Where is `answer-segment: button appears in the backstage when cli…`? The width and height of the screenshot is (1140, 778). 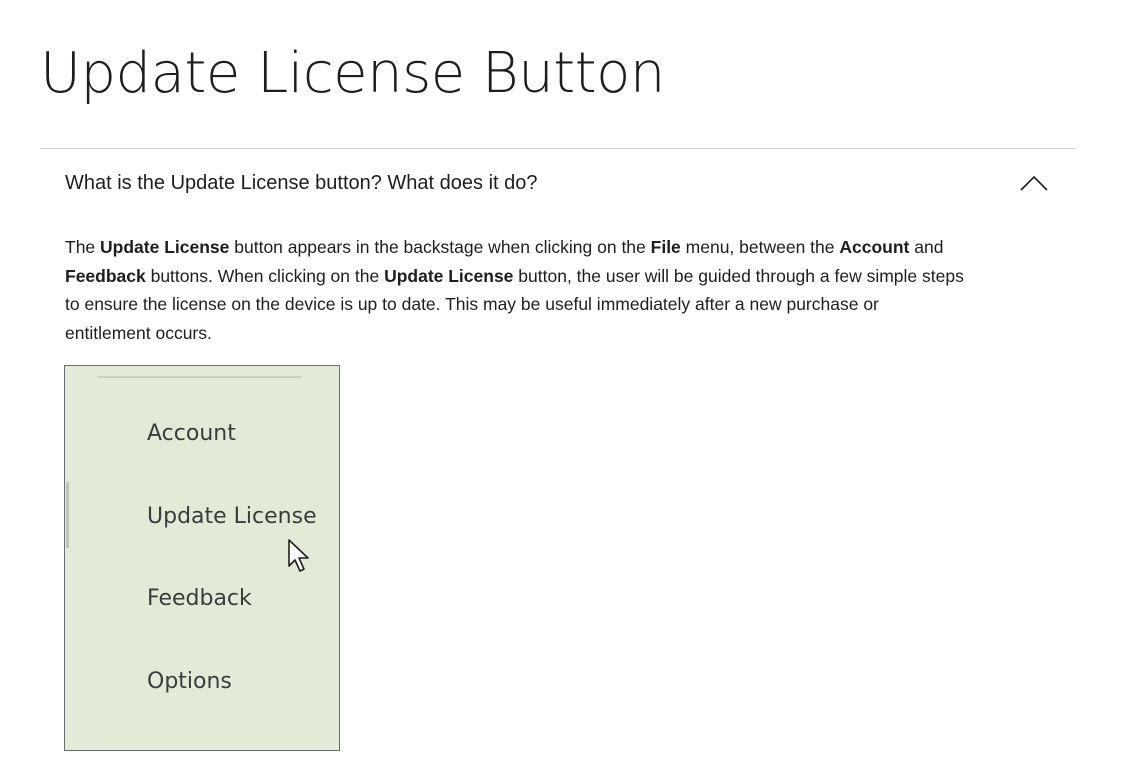 answer-segment: button appears in the backstage when cli… is located at coordinates (440, 247).